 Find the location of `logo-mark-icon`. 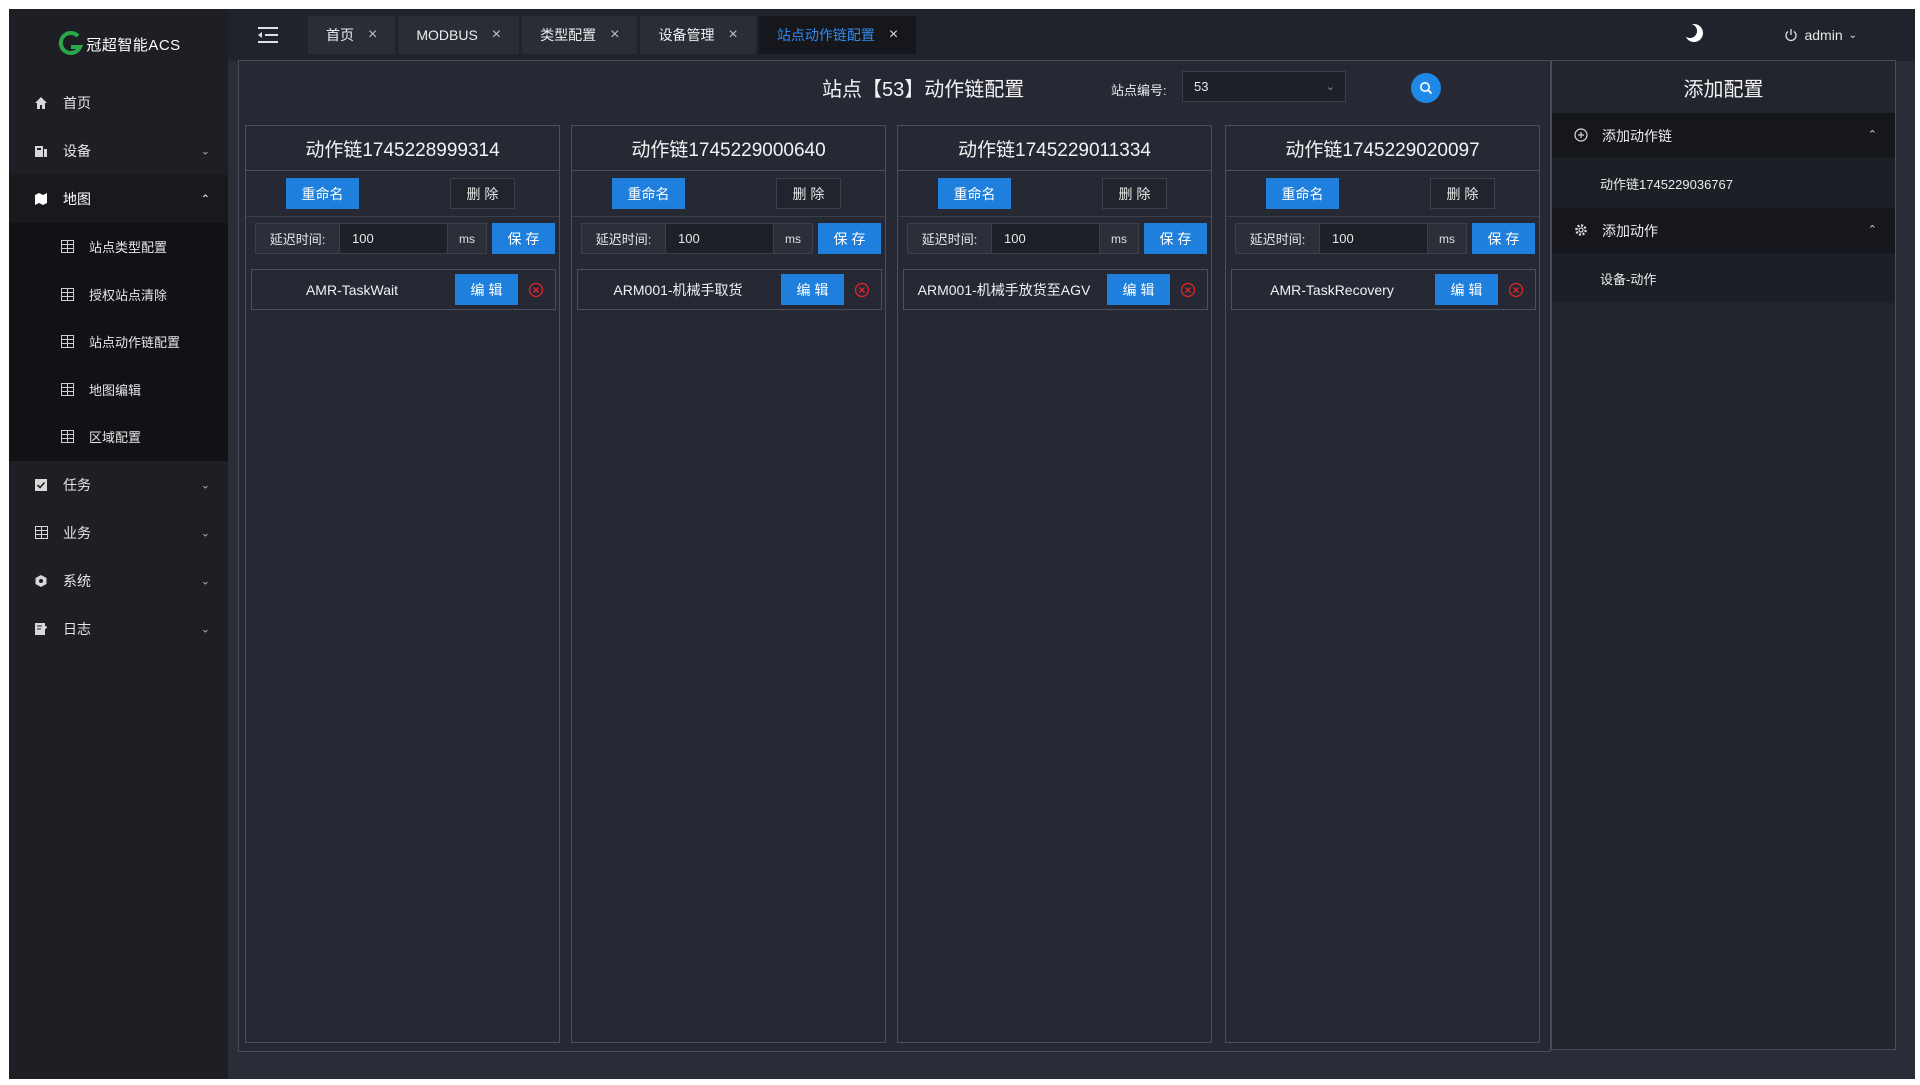

logo-mark-icon is located at coordinates (71, 42).